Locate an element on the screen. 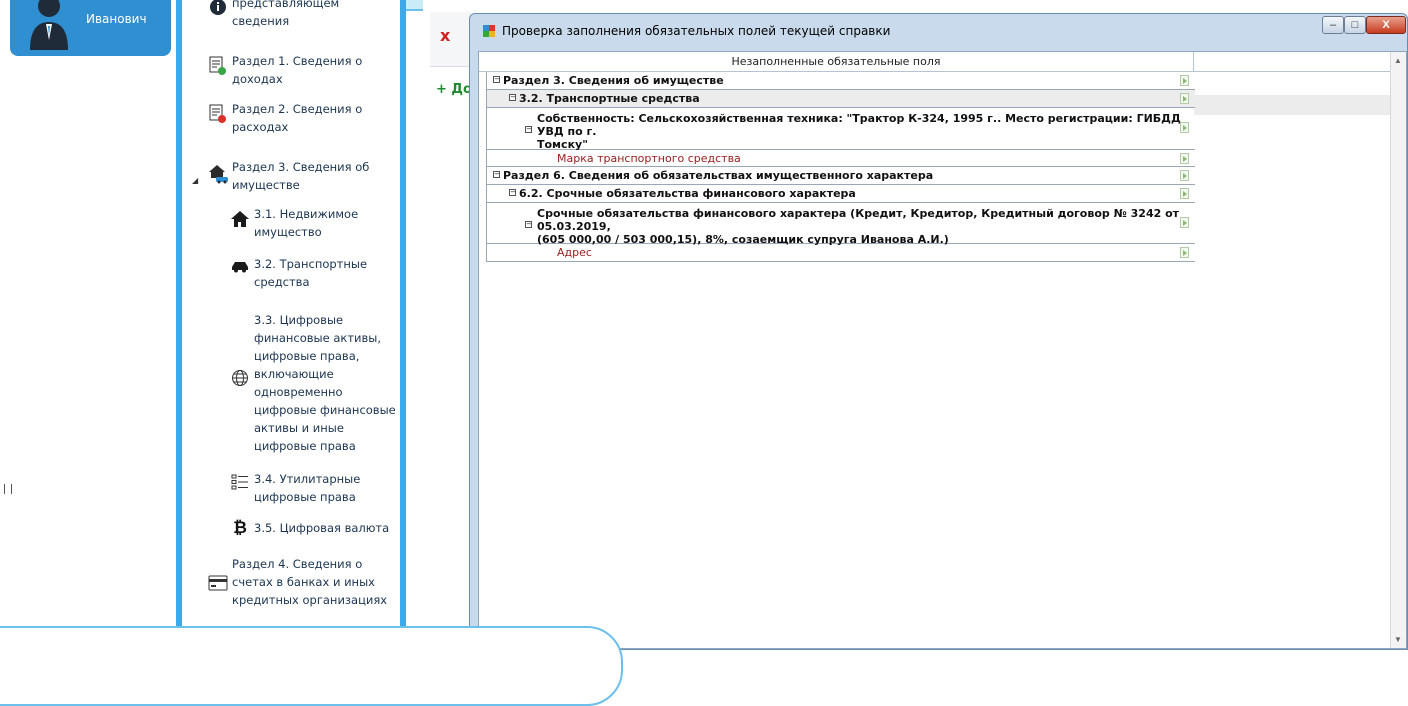 The image size is (1408, 706). tree-row-label: 3.2. Транспортные средства is located at coordinates (609, 98).